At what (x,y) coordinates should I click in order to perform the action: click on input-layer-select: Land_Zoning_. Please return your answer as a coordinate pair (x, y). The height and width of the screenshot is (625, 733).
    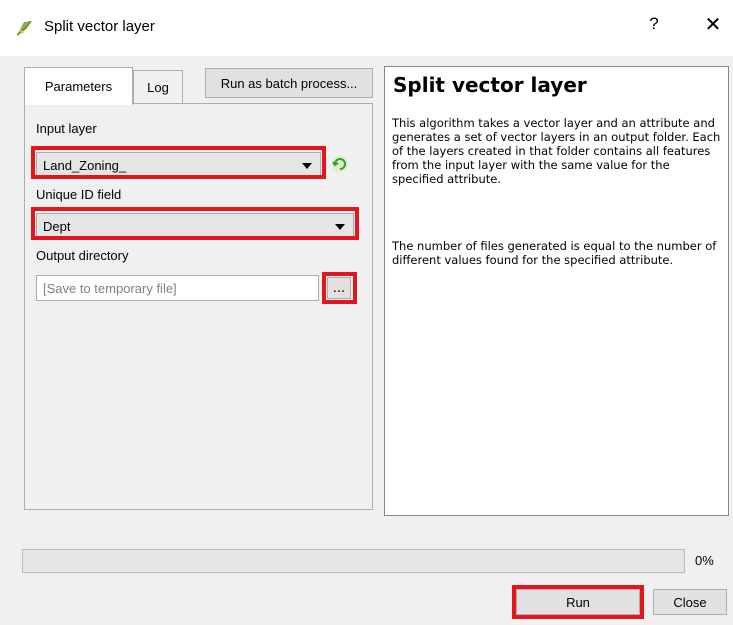
    Looking at the image, I should click on (178, 165).